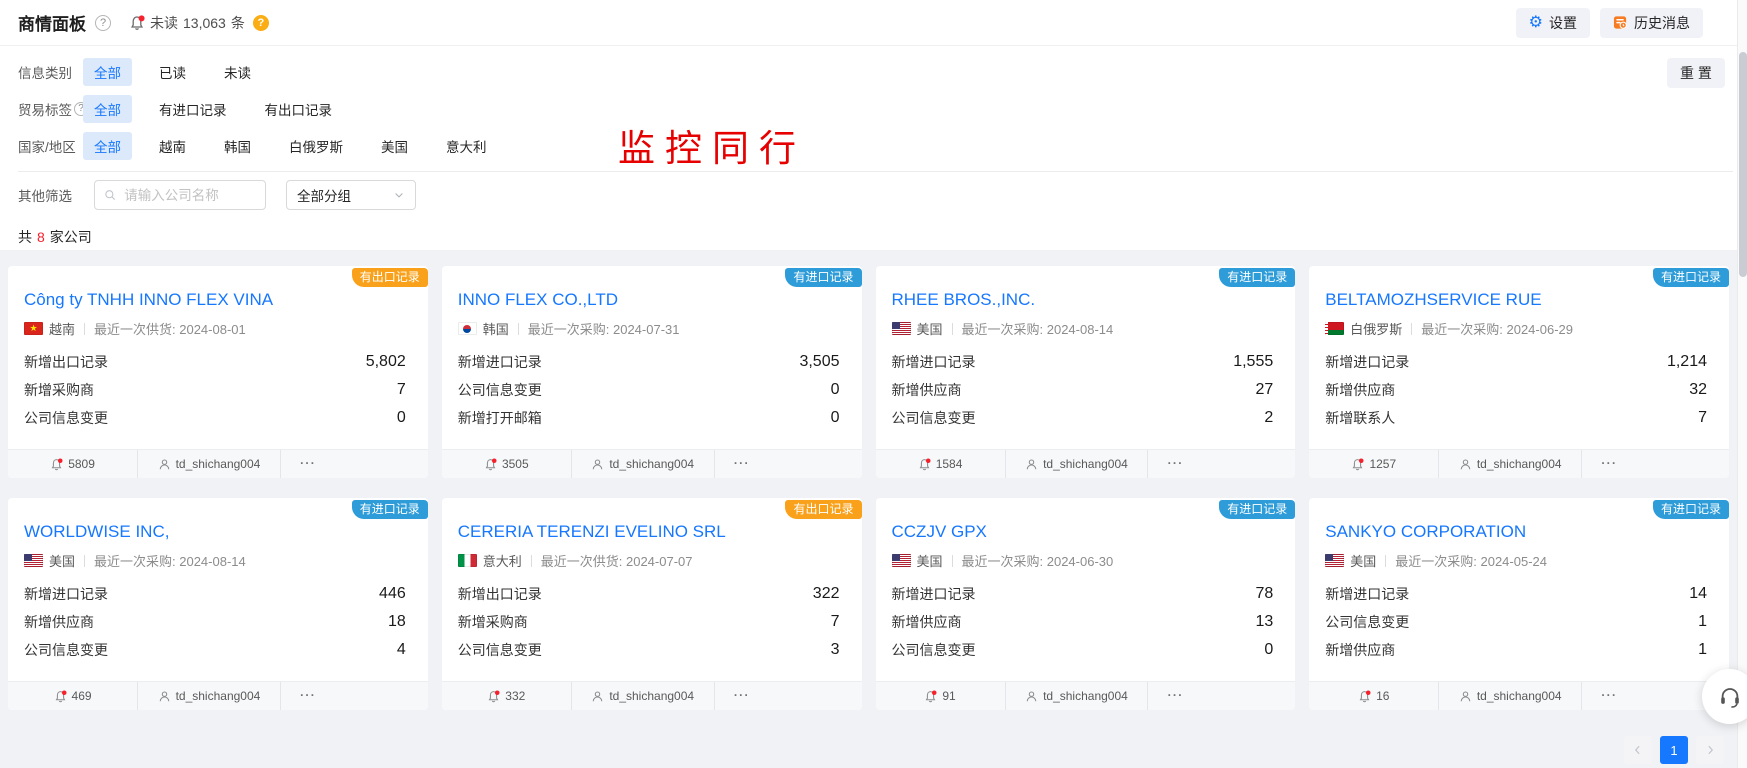  Describe the element at coordinates (215, 593) in the screenshot. I see `metric-row: 新增进口记录 446` at that location.